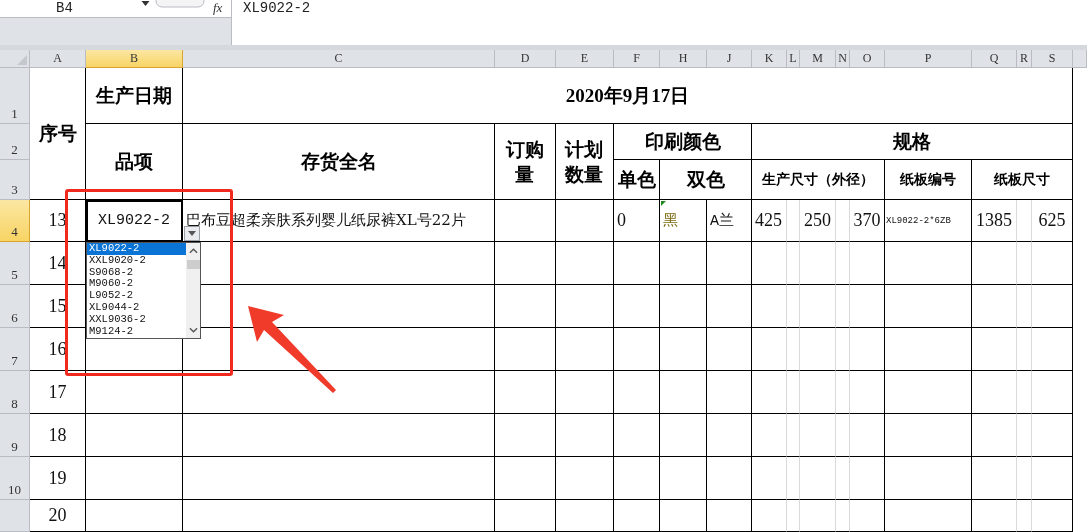 The image size is (1087, 532). Describe the element at coordinates (637, 59) in the screenshot. I see `column-header: F` at that location.